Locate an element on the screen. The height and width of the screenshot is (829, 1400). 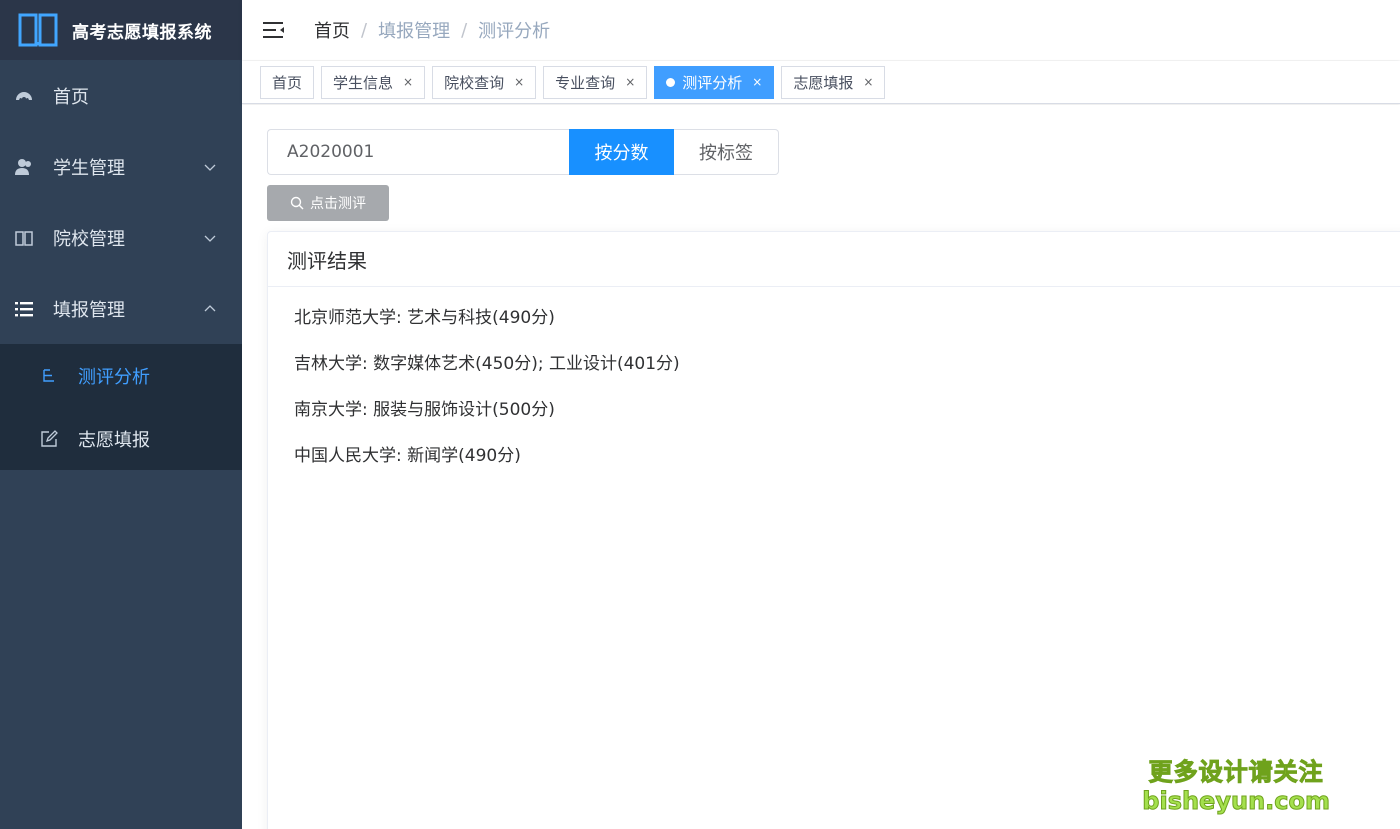
tree-icon is located at coordinates (49, 376).